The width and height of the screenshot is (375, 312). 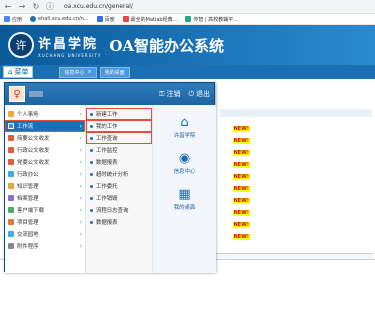 What do you see at coordinates (11, 114) in the screenshot?
I see `person-icon` at bounding box center [11, 114].